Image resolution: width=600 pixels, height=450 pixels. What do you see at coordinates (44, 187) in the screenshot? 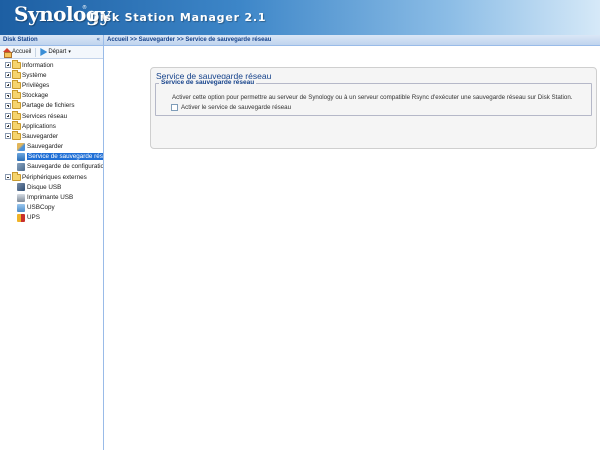
I see `tree-item-label: Disque USB` at bounding box center [44, 187].